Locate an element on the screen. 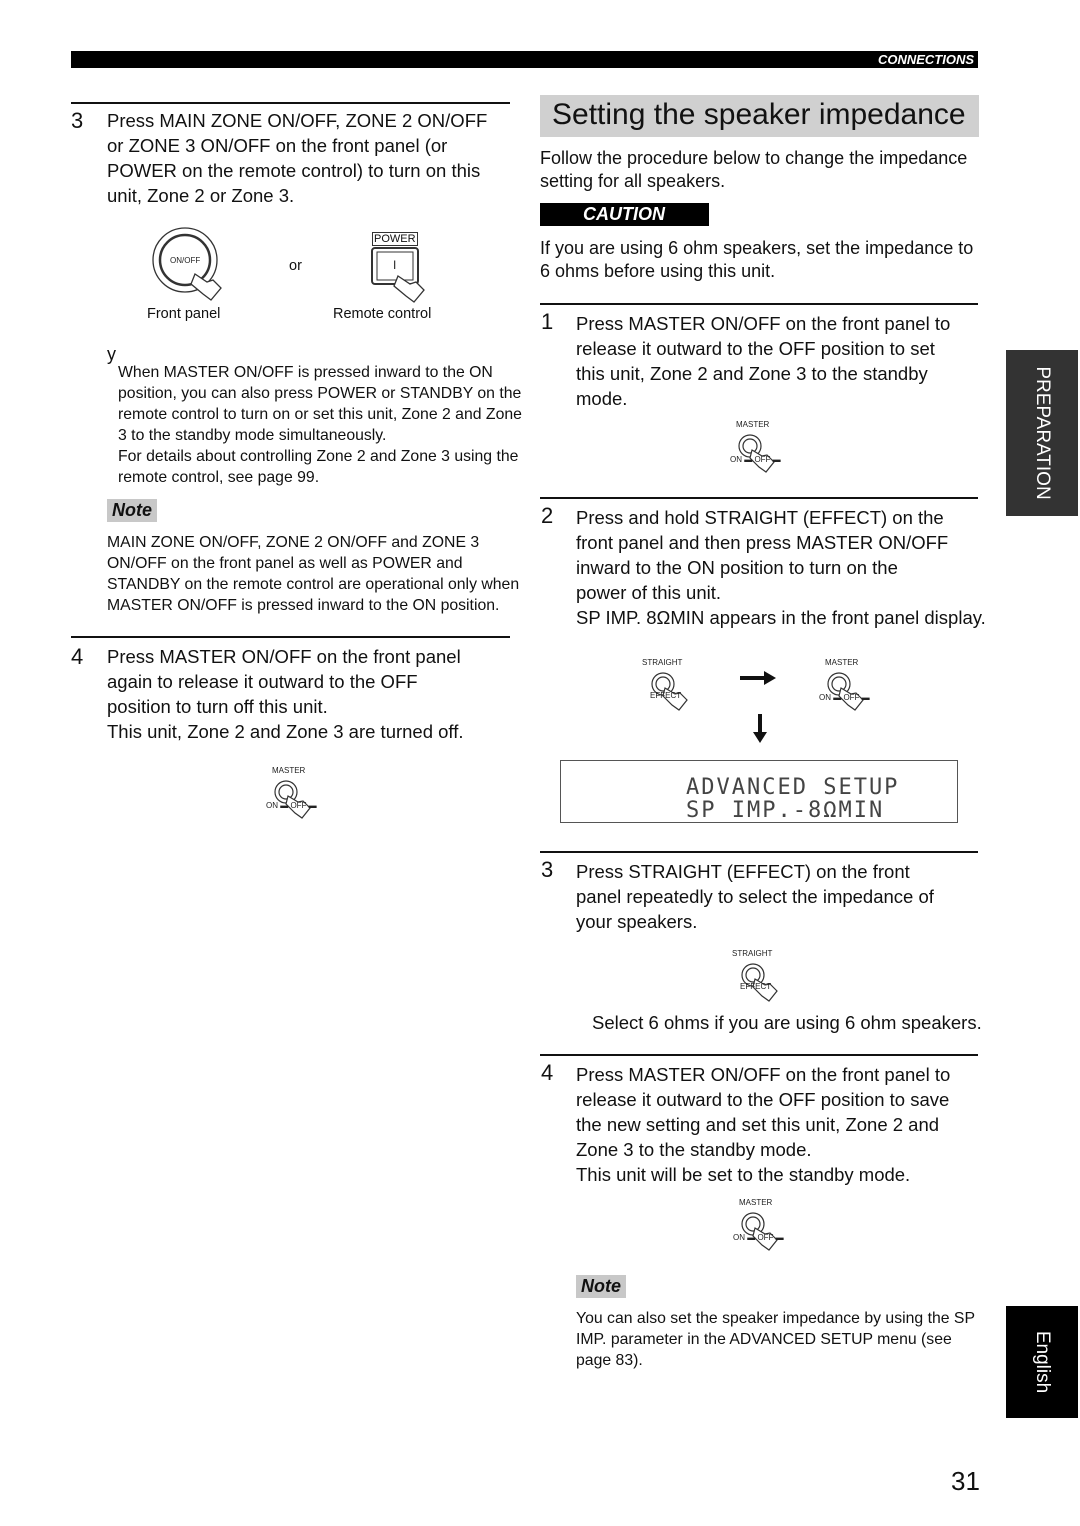  step-number: 1 is located at coordinates (547, 321).